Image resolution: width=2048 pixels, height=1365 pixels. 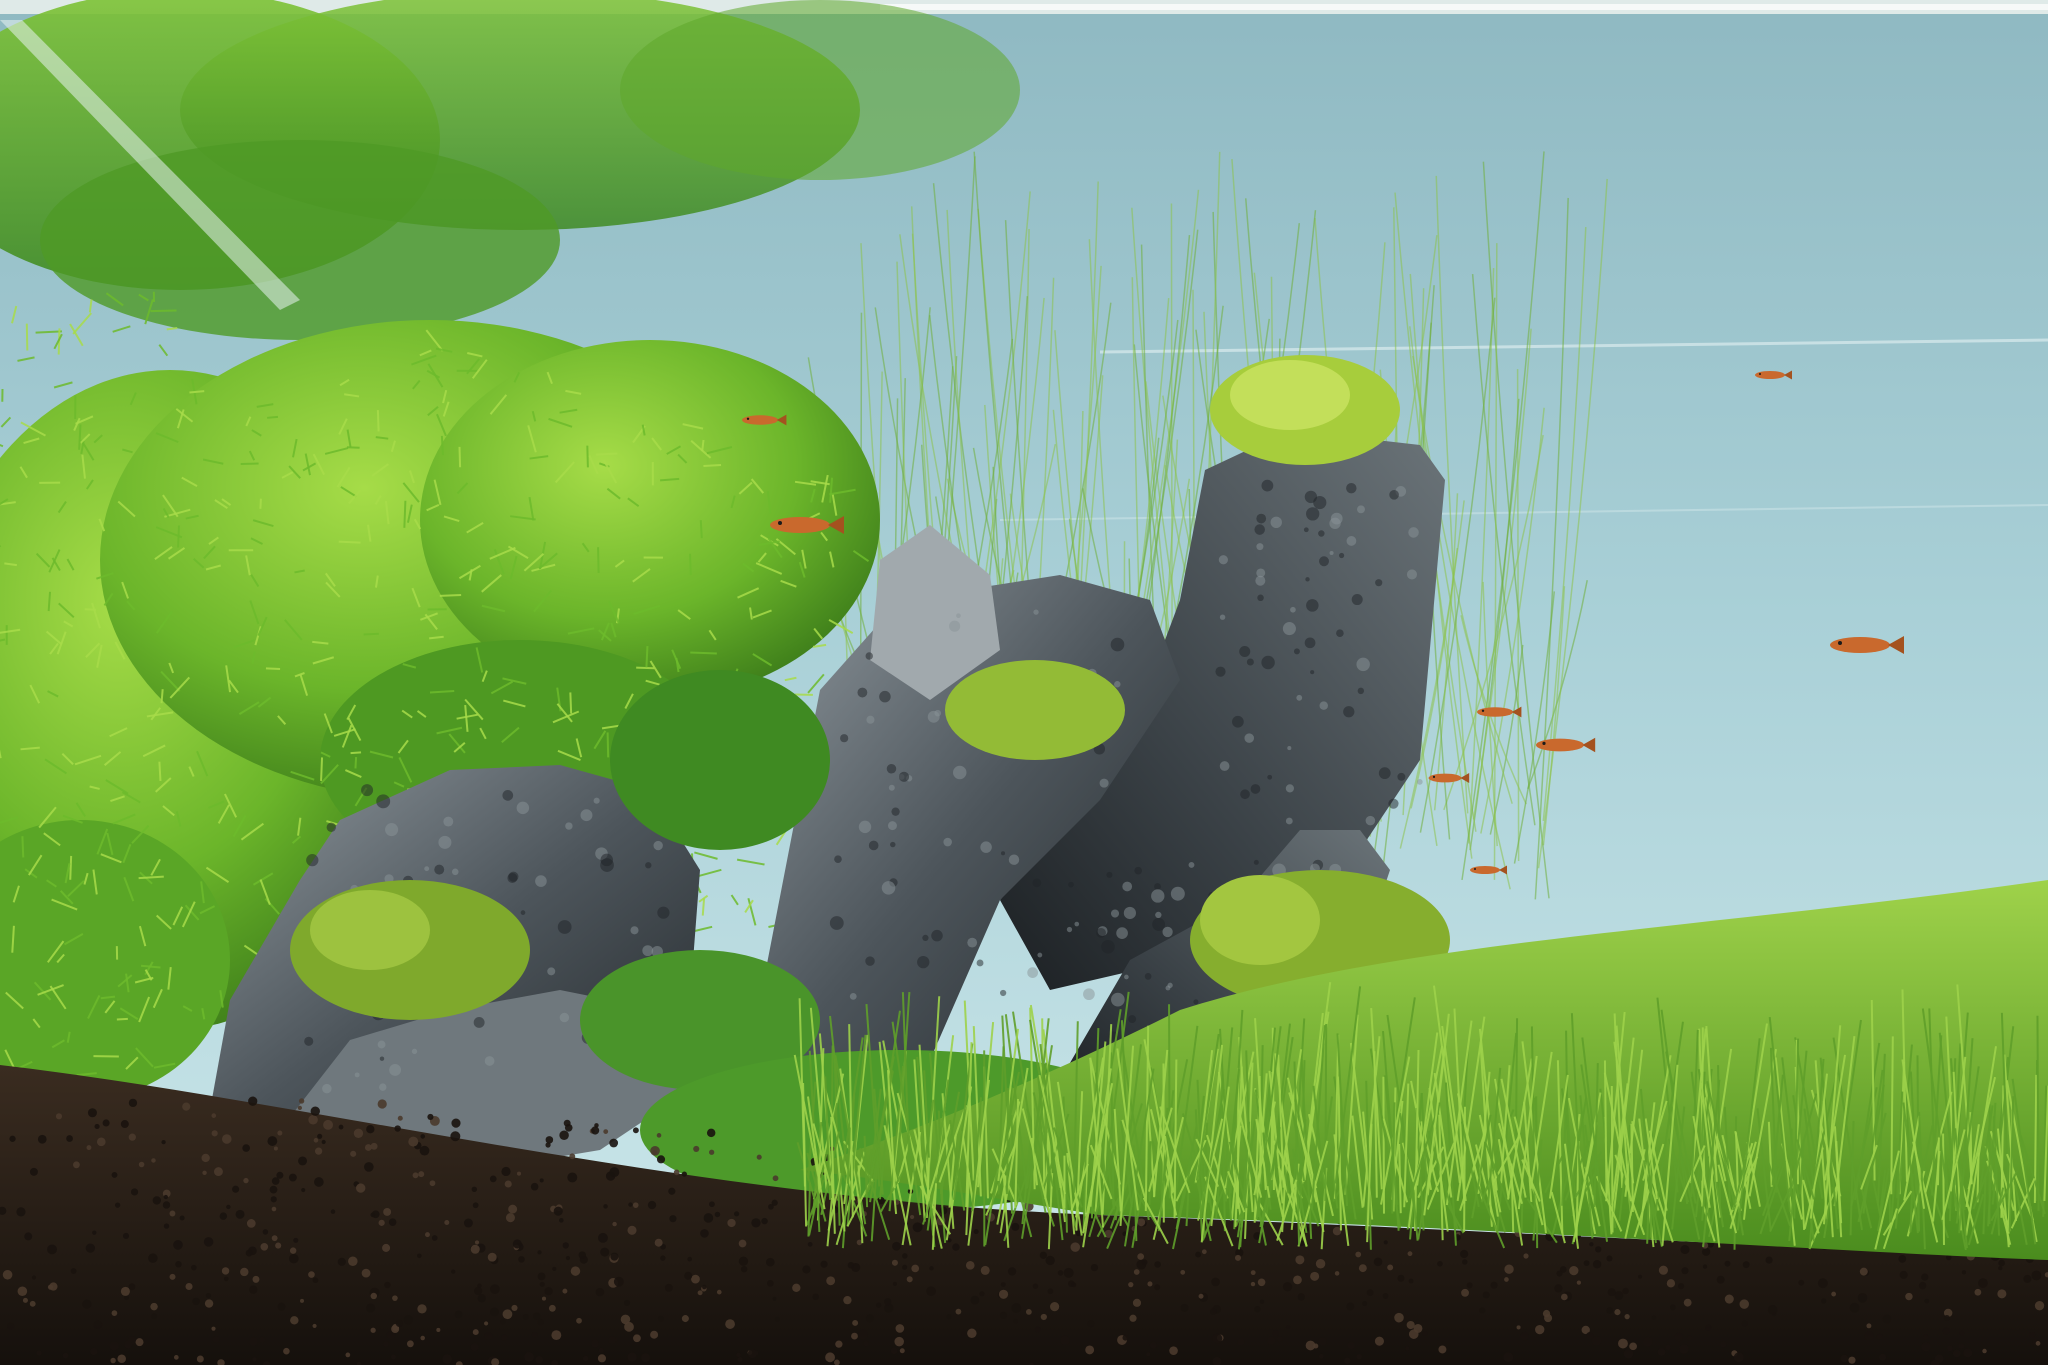 I want to click on fish-body, so click(x=1860, y=645).